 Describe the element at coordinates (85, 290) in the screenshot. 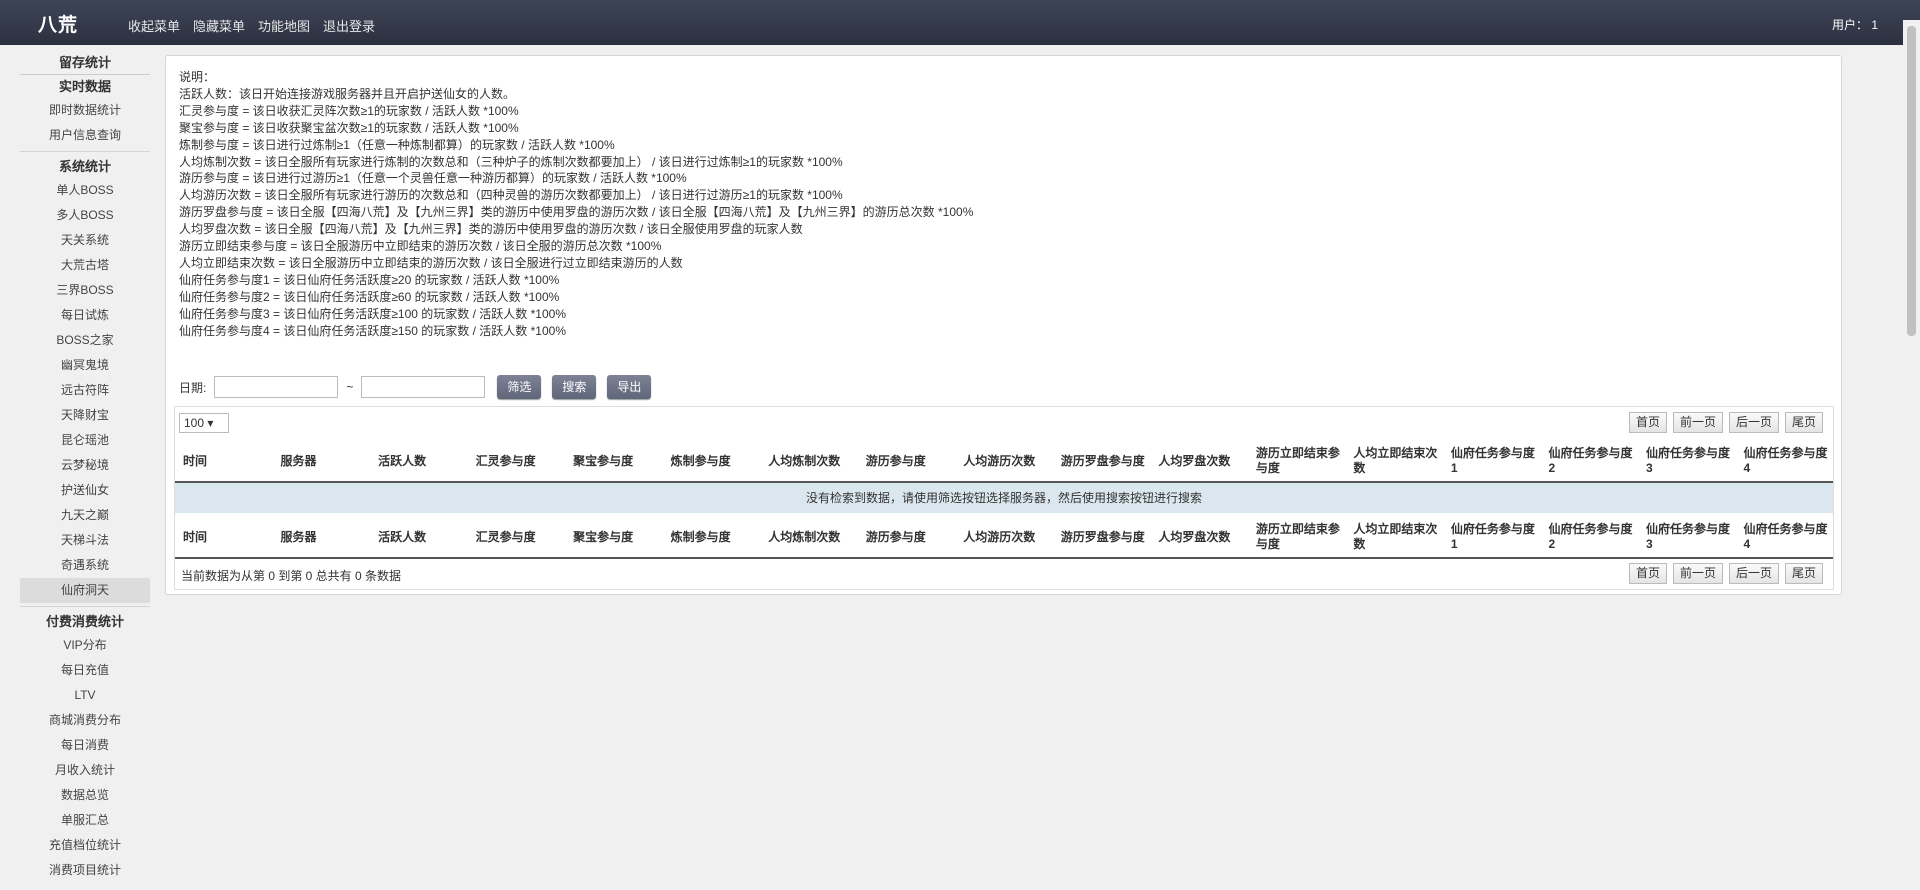

I see `sidebar-item: 三界BOSS` at that location.